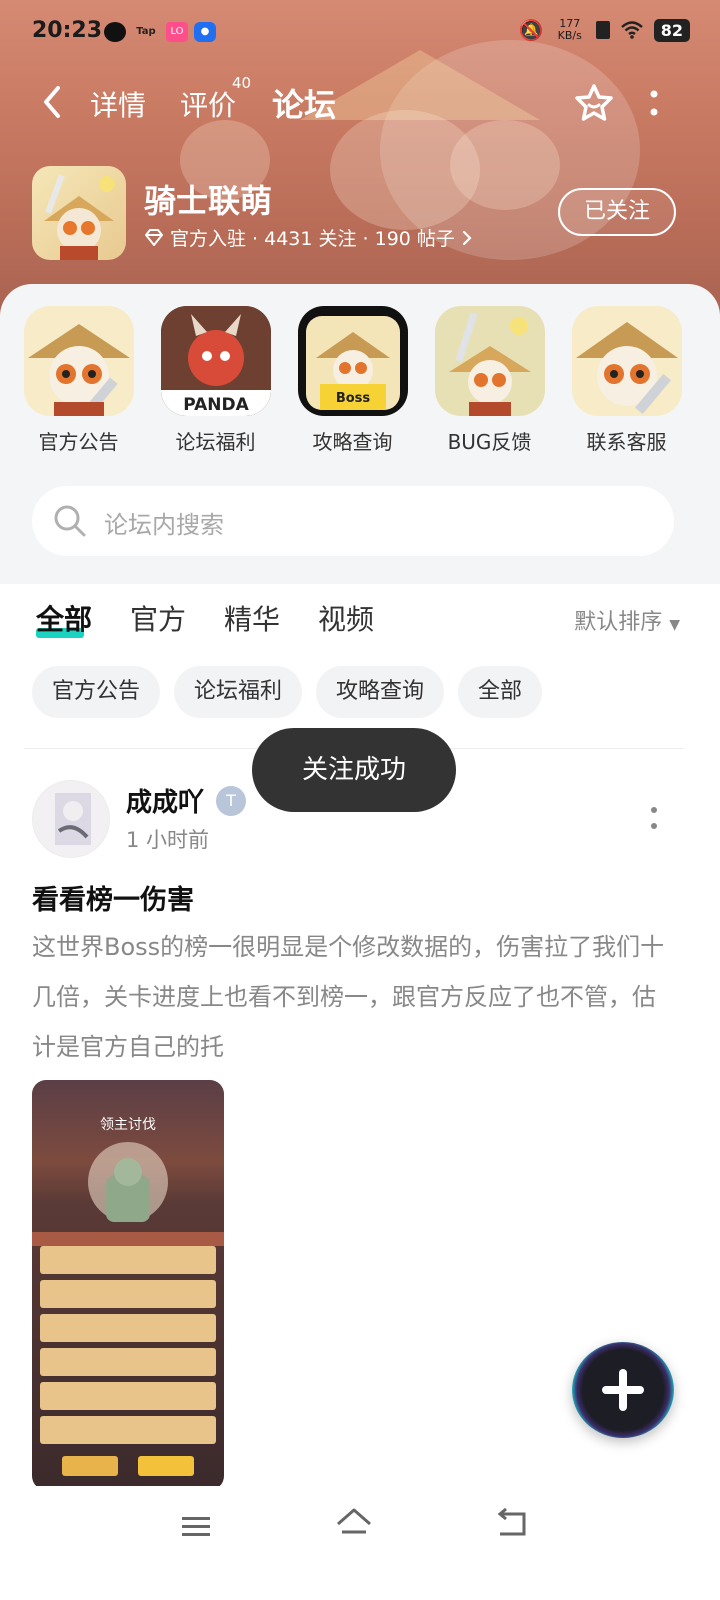 This screenshot has width=720, height=1600. Describe the element at coordinates (90, 1466) in the screenshot. I see `sweep-button-art` at that location.